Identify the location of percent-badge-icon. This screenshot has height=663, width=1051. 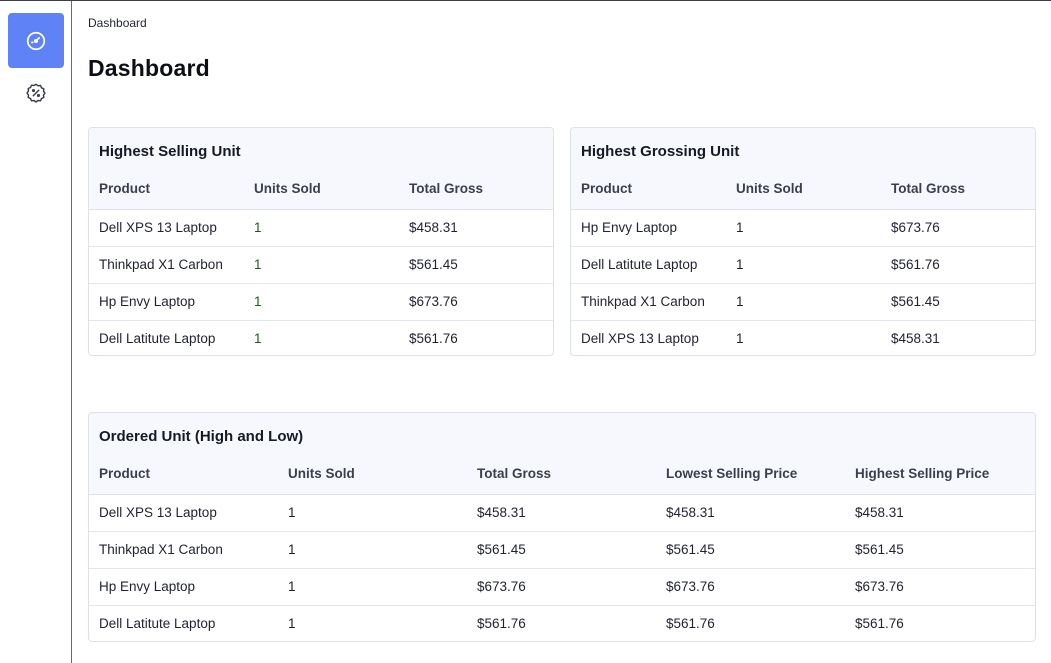
(36, 93).